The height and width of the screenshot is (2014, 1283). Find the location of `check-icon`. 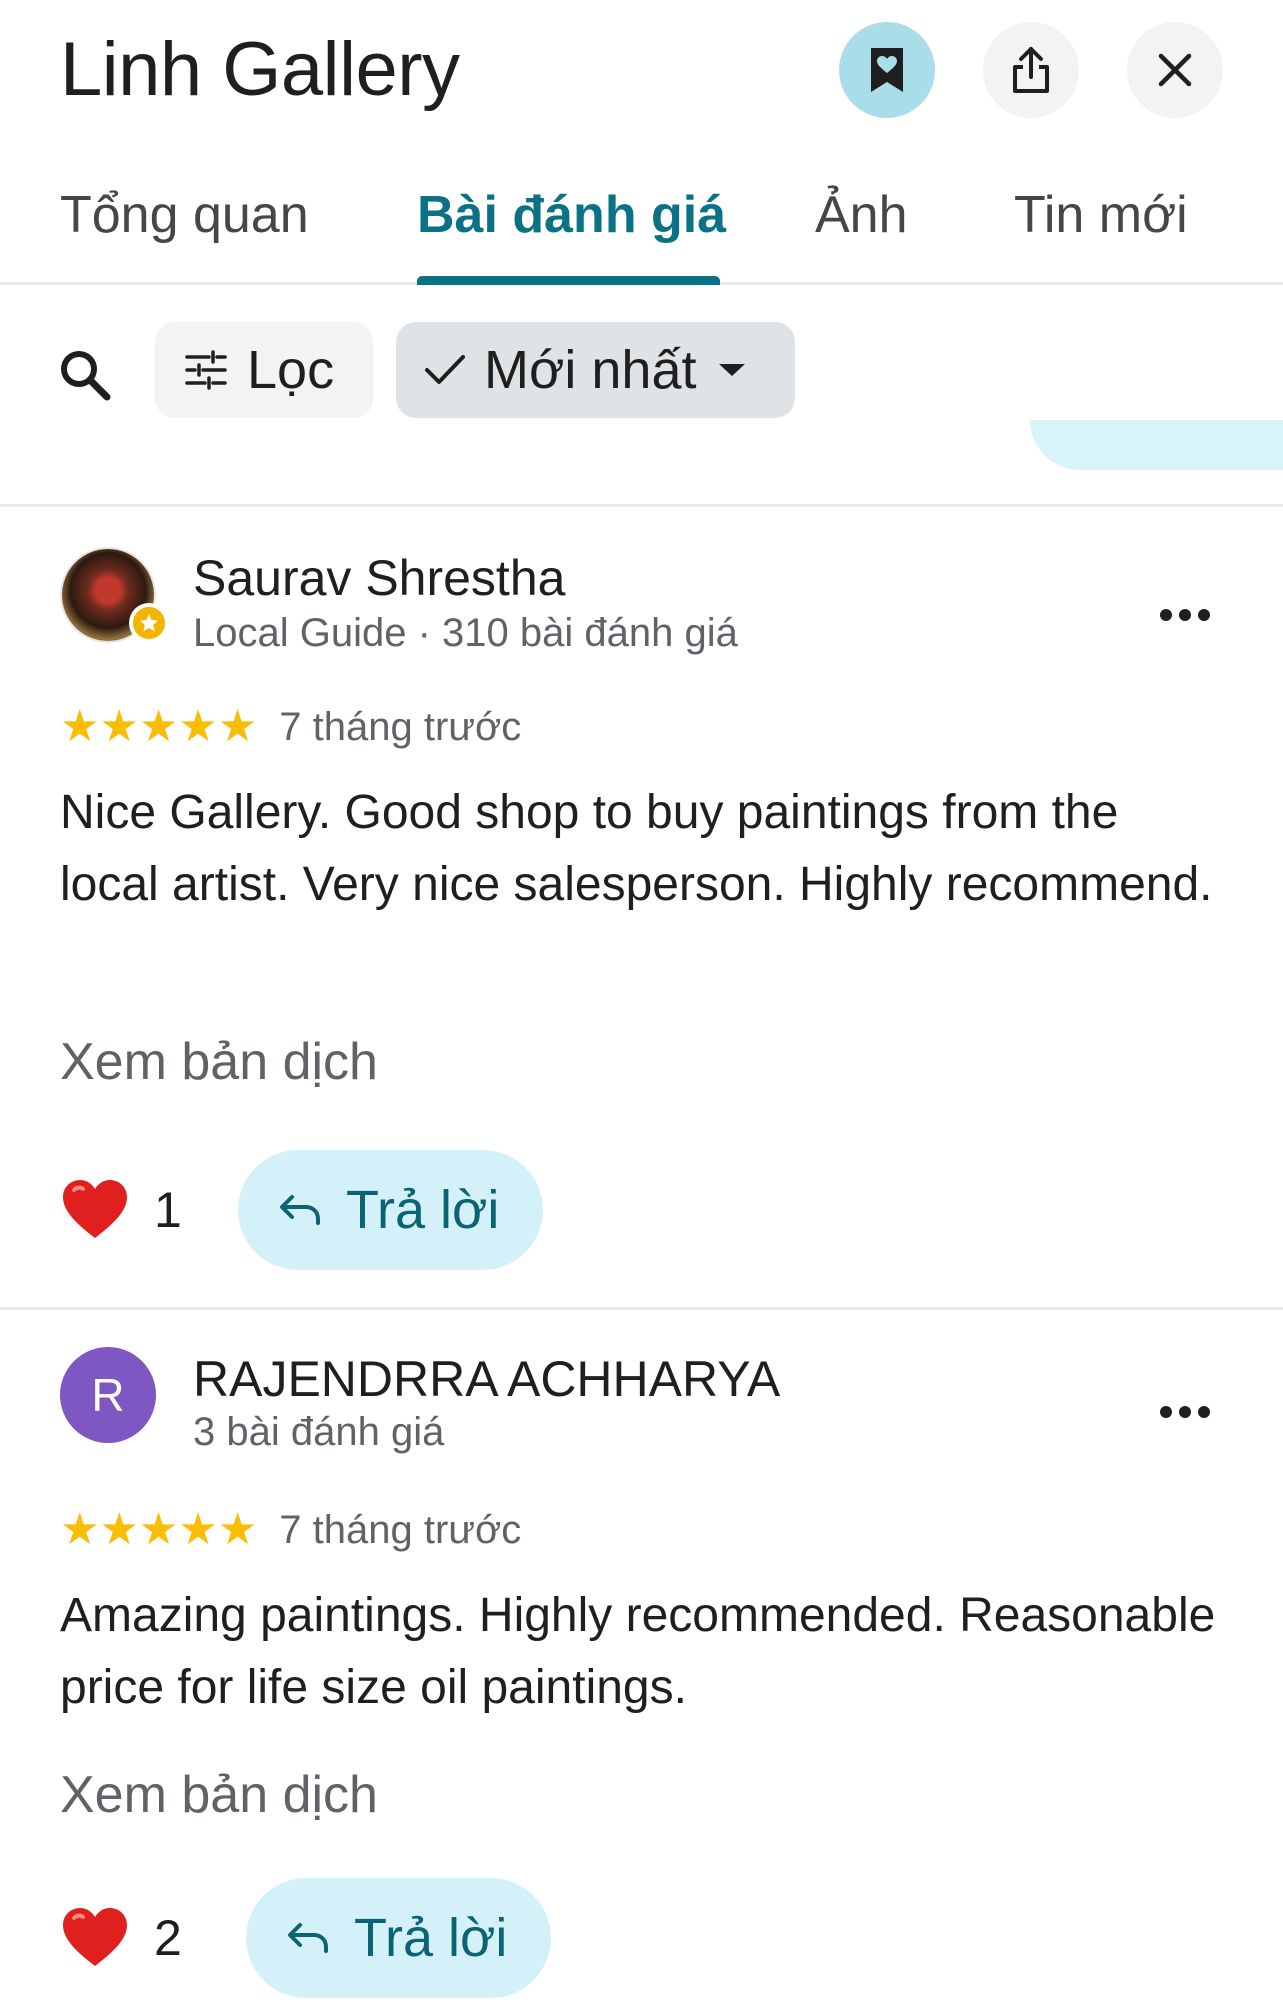

check-icon is located at coordinates (445, 370).